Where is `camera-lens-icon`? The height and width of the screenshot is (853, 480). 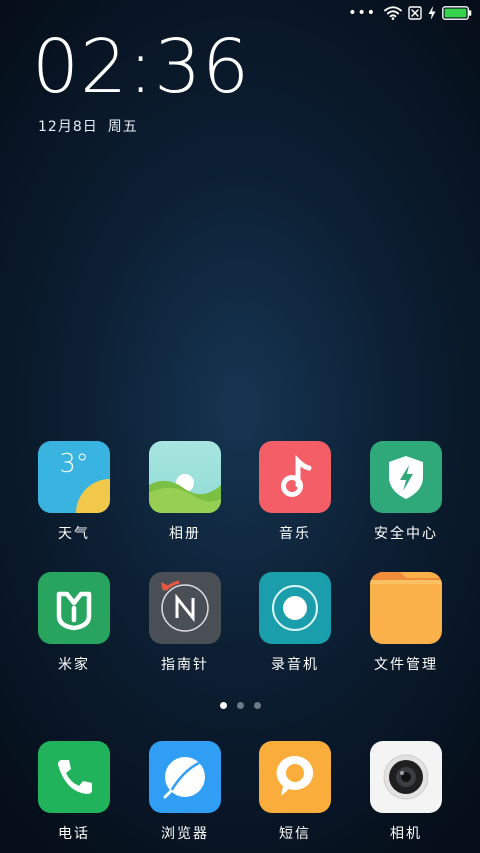 camera-lens-icon is located at coordinates (406, 777).